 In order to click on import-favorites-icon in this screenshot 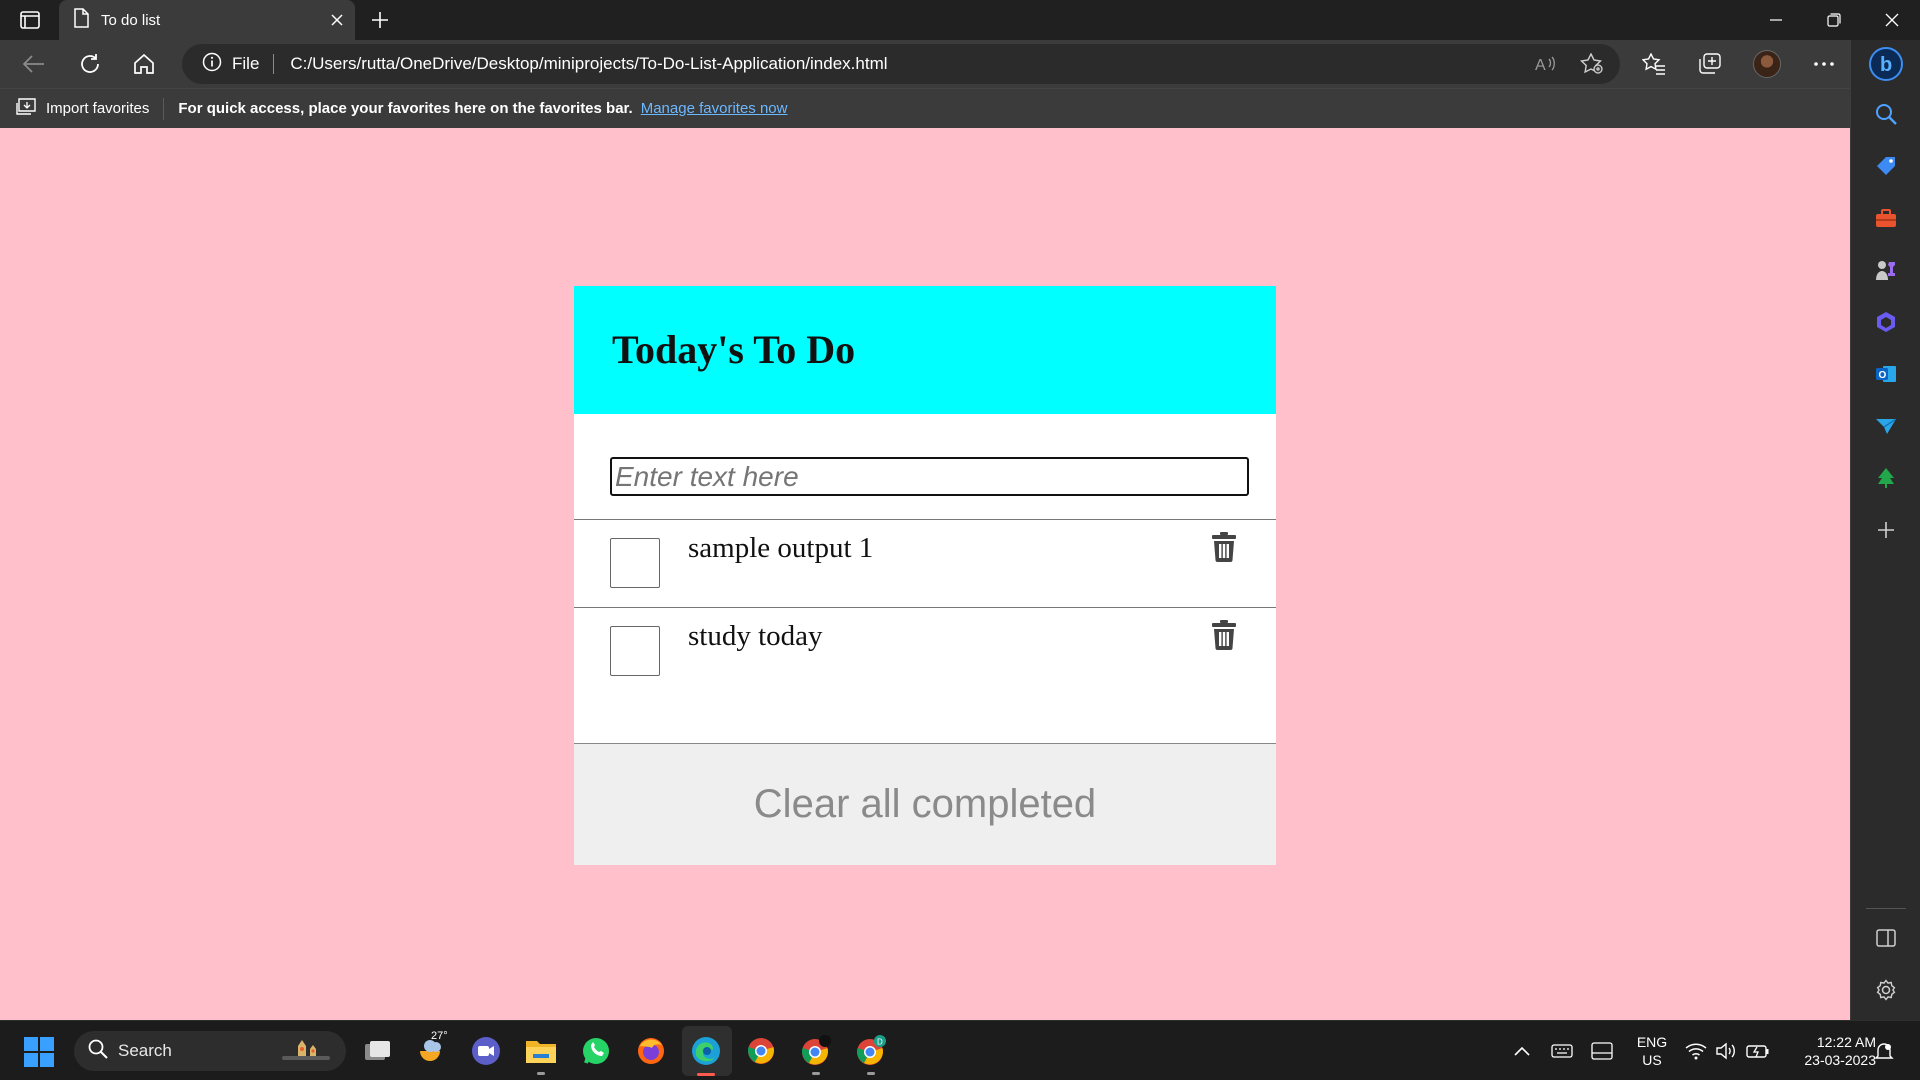, I will do `click(27, 108)`.